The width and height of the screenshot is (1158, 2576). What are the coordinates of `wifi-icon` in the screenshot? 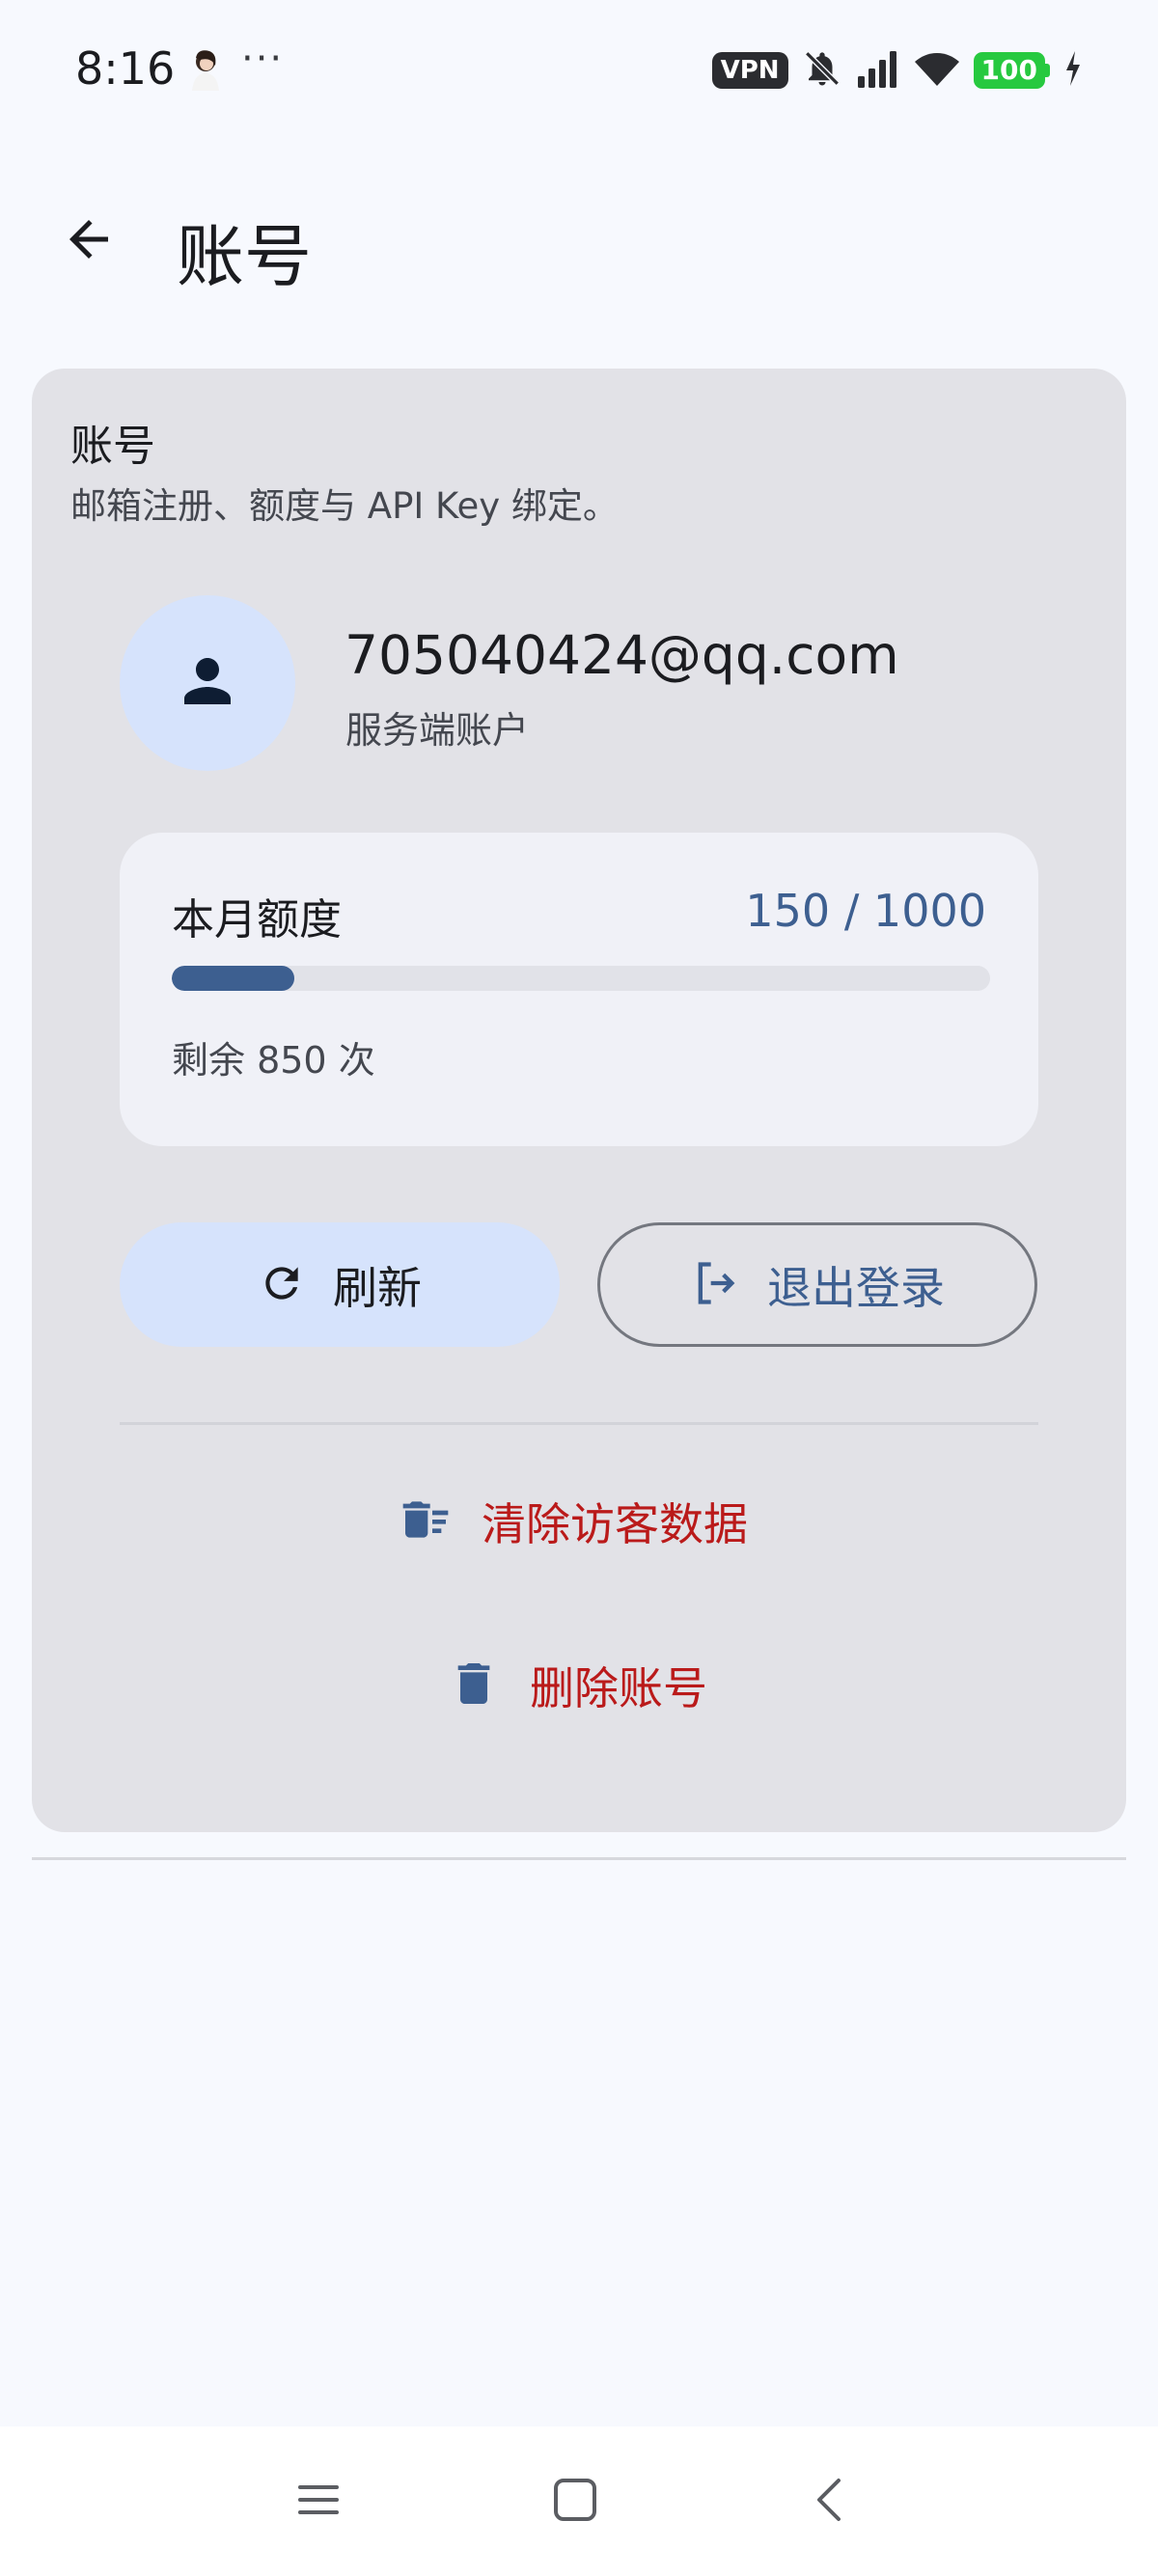 It's located at (937, 70).